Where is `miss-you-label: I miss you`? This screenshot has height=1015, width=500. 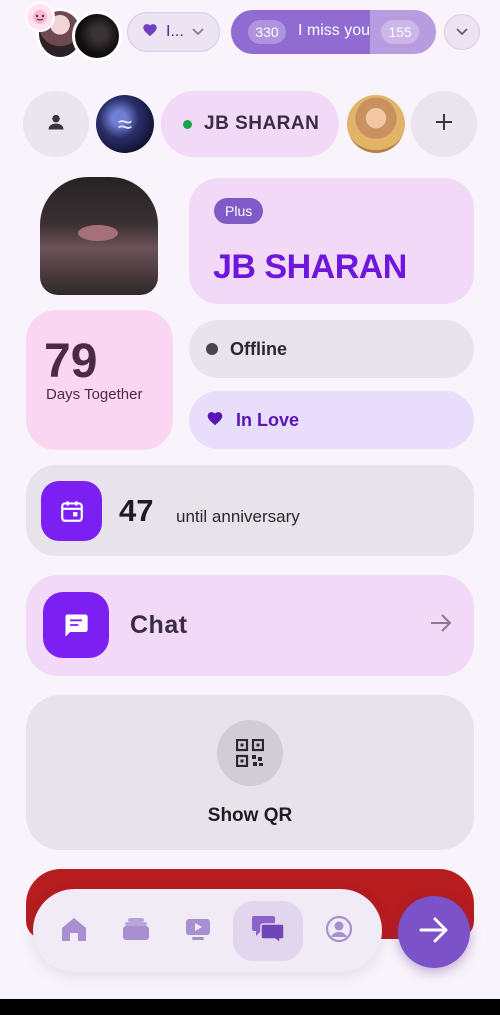
miss-you-label: I miss you is located at coordinates (334, 30).